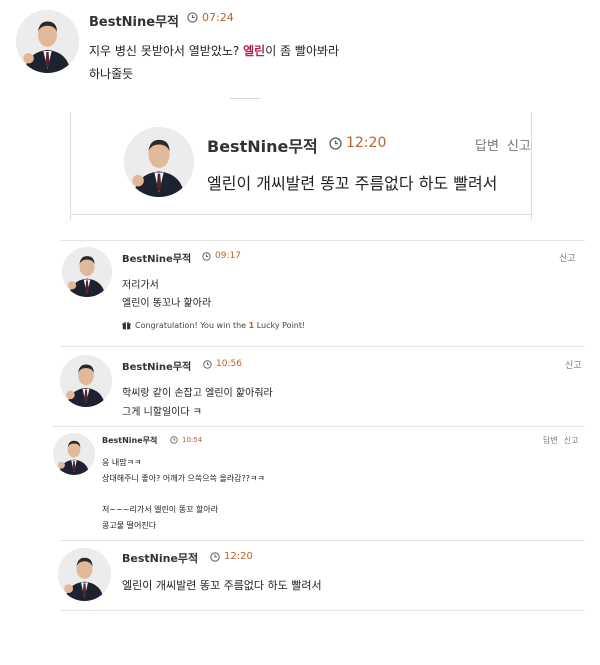 The image size is (600, 665). I want to click on comment3-author: BestNine무적, so click(129, 440).